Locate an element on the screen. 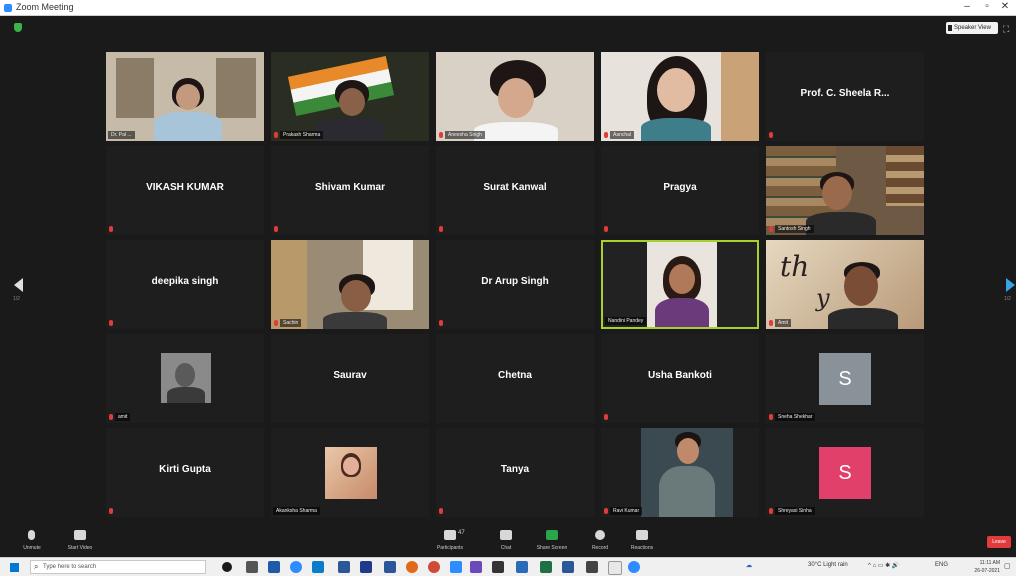 Image resolution: width=1016 pixels, height=576 pixels. participant-tile: Prakash Sharma is located at coordinates (350, 96).